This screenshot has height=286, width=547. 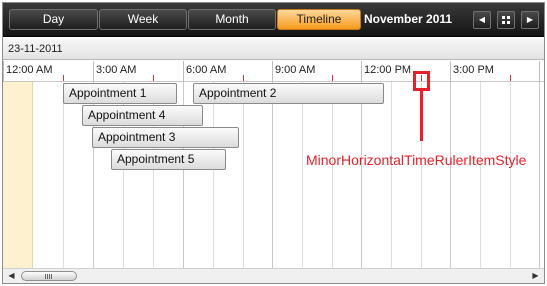 I want to click on previous-button: ◀, so click(x=482, y=20).